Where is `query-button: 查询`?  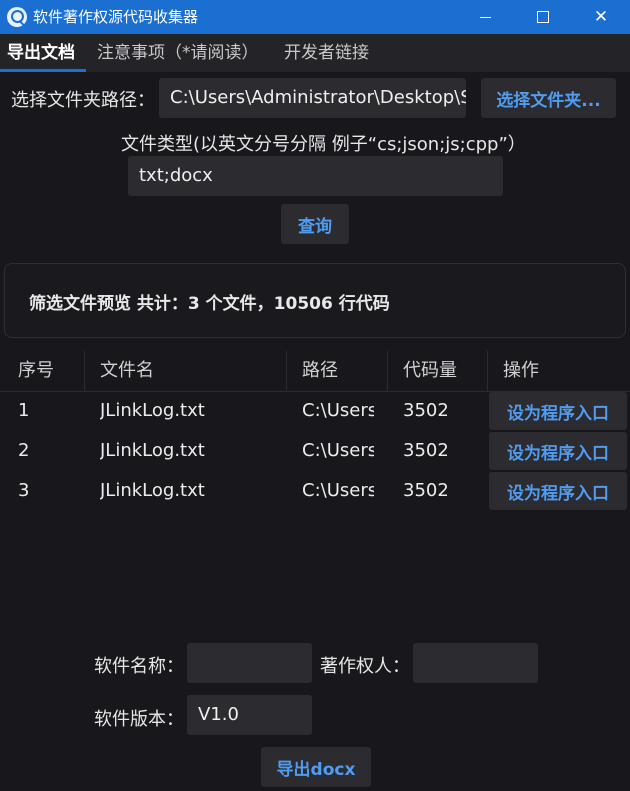 query-button: 查询 is located at coordinates (315, 224).